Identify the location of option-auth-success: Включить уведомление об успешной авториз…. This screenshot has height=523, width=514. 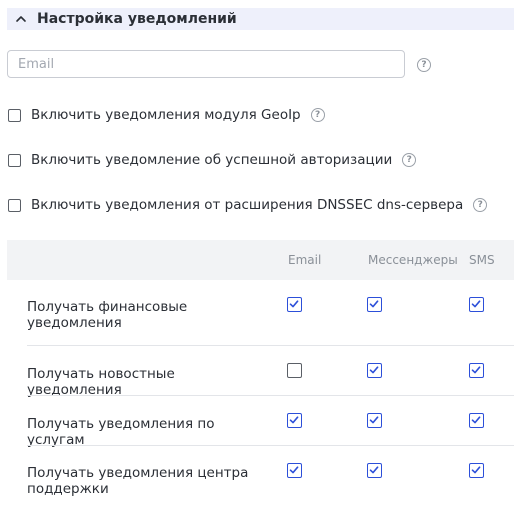
(212, 160).